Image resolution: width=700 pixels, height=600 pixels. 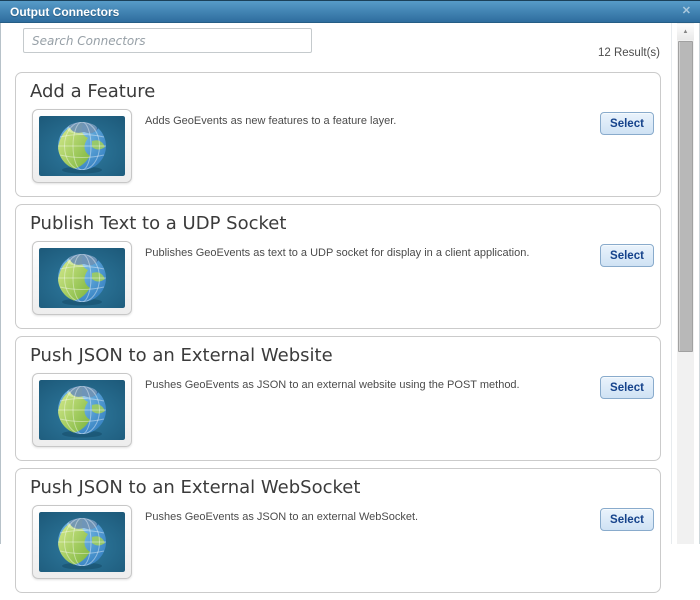 What do you see at coordinates (195, 487) in the screenshot?
I see `connector-title: Push JSON to an External WebSocket` at bounding box center [195, 487].